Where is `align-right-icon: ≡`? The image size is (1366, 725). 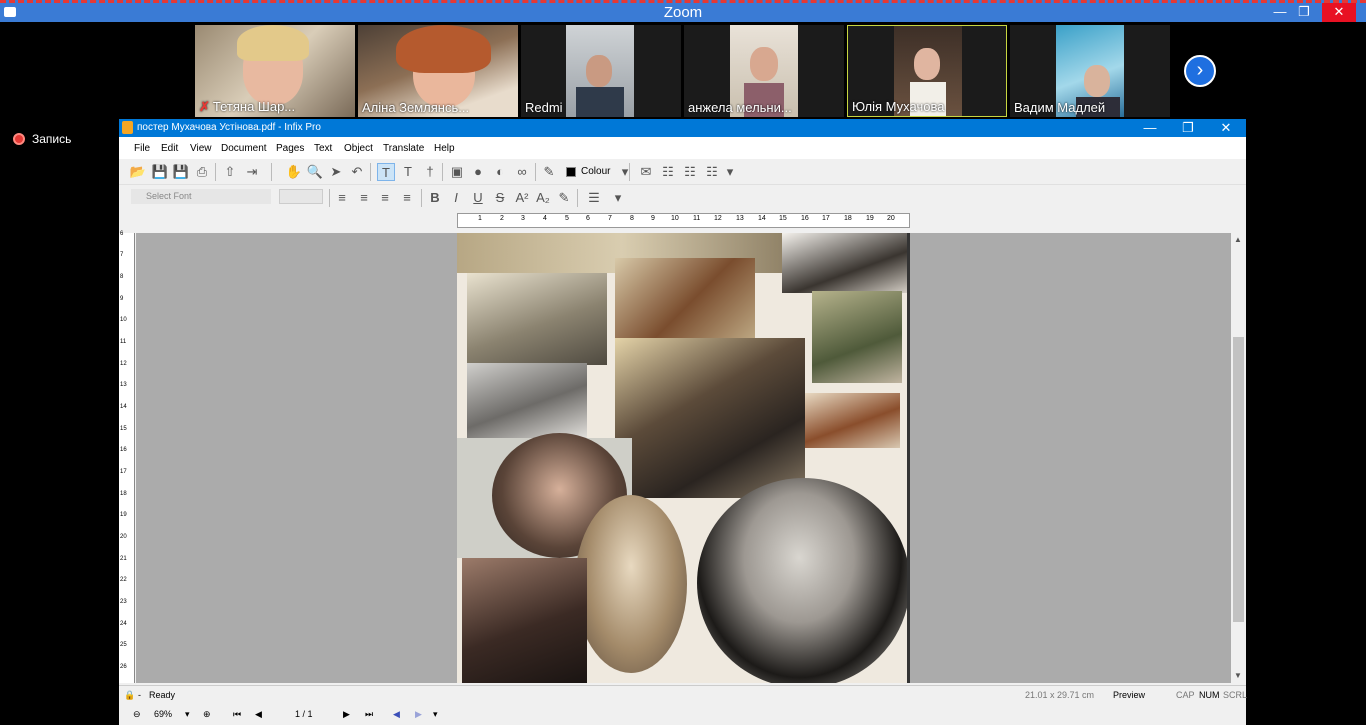 align-right-icon: ≡ is located at coordinates (385, 198).